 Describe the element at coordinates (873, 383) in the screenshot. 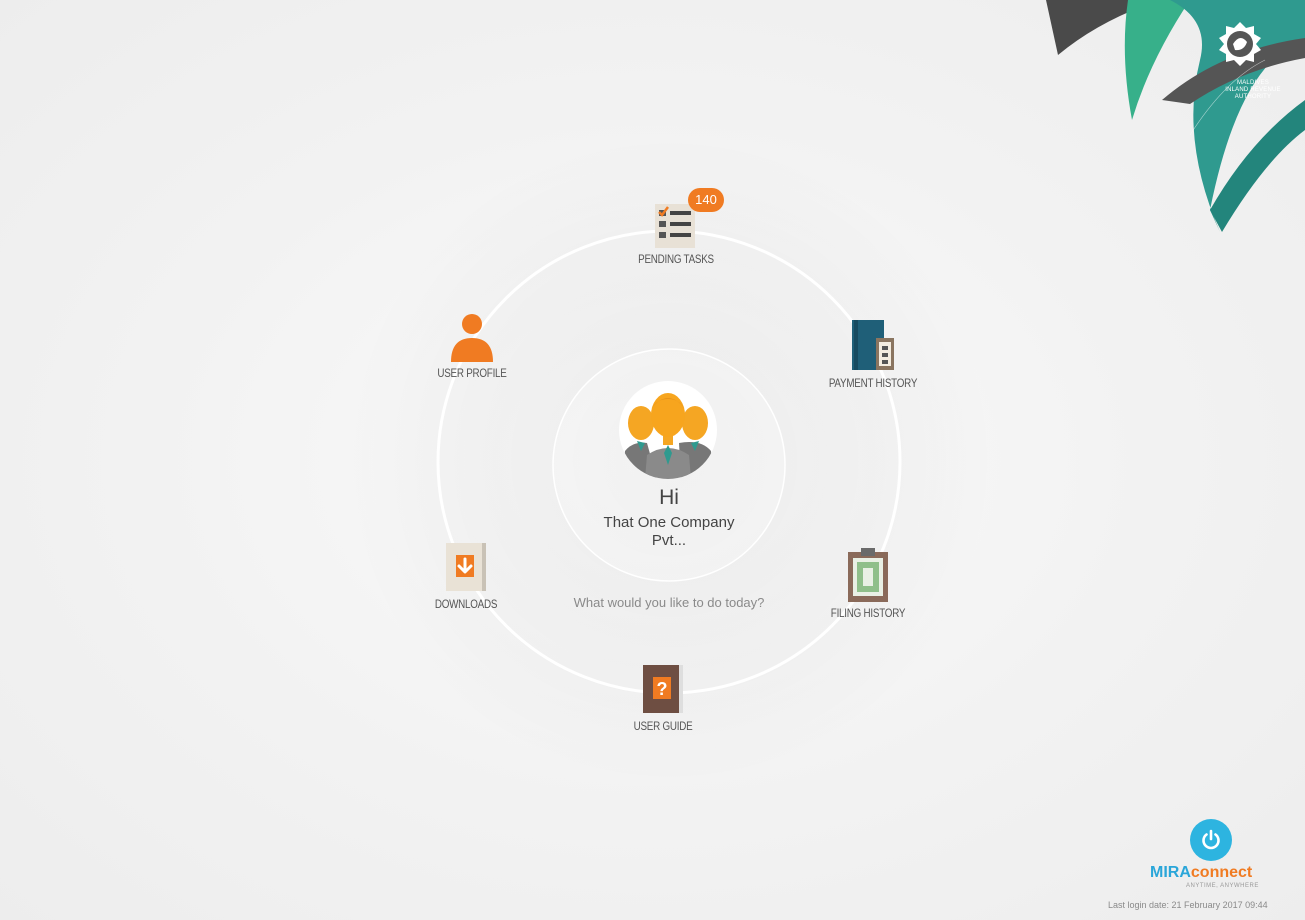

I see `nav-label-payment-history: PAYMENT HISTORY` at that location.